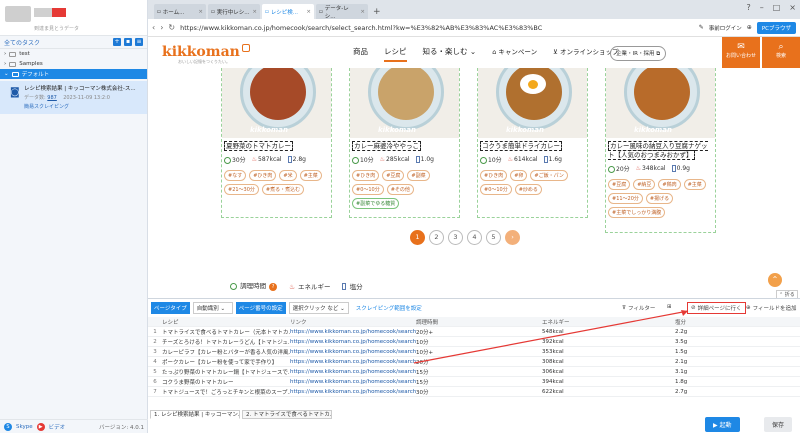 This screenshot has width=800, height=433. Describe the element at coordinates (73, 74) in the screenshot. I see `tree-item-default: ⌄ デフォルト` at that location.